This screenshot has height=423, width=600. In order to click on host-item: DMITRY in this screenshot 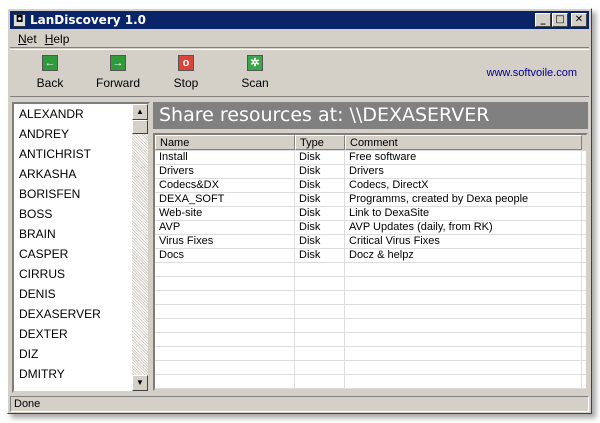, I will do `click(81, 374)`.